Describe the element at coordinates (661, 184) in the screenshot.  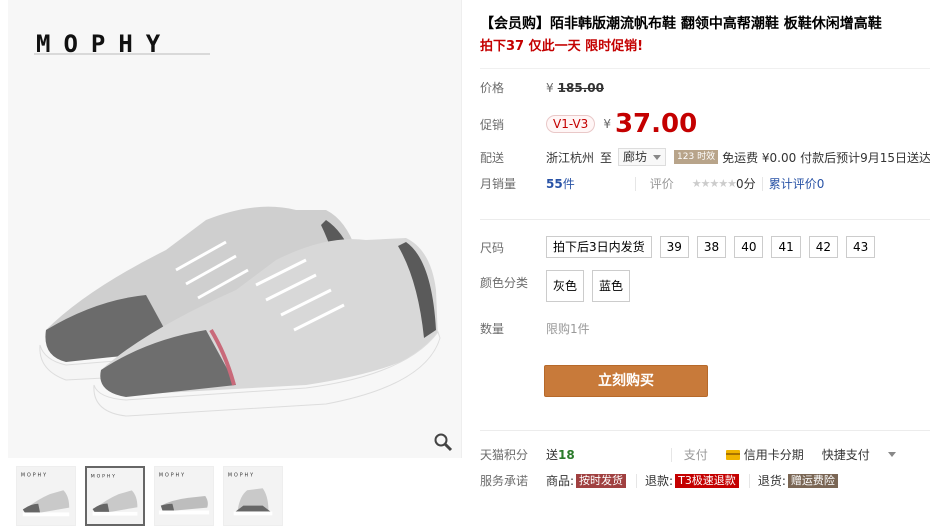
I see `rating-label: 评价` at that location.